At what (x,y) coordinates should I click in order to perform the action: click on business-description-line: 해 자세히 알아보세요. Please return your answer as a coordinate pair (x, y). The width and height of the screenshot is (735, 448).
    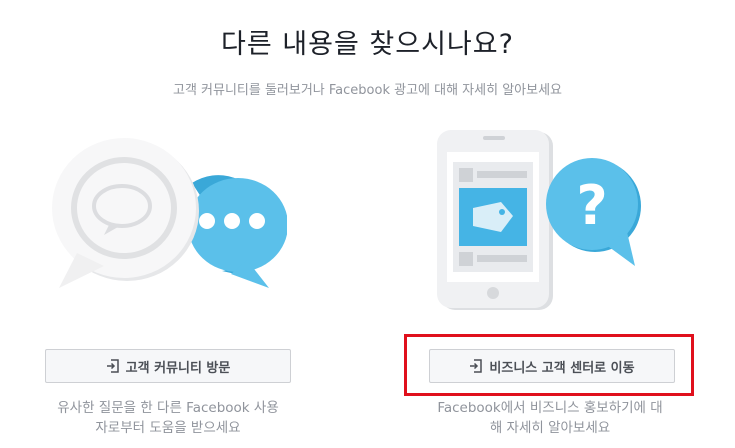
    Looking at the image, I should click on (550, 428).